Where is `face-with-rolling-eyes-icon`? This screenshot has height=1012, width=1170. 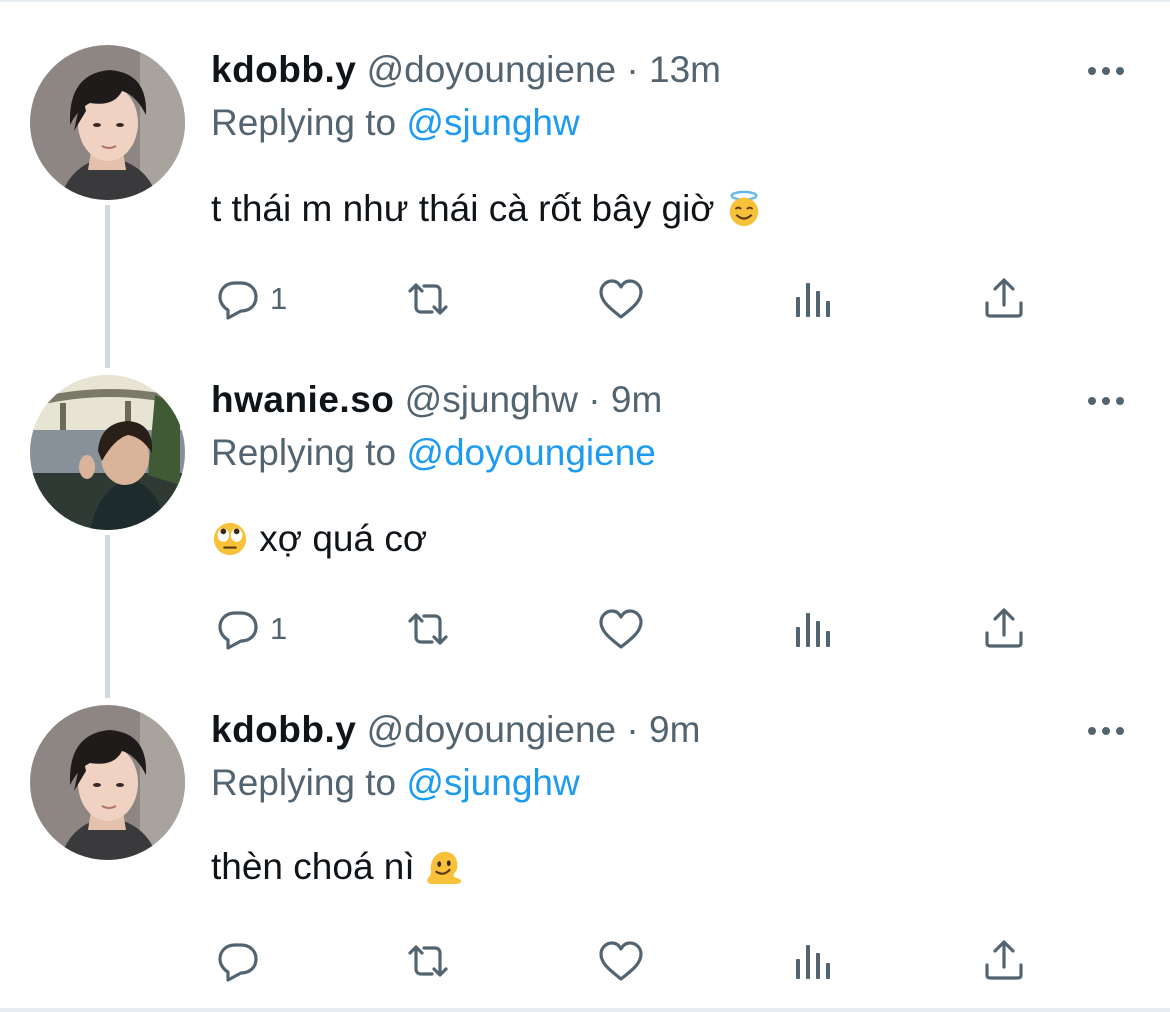
face-with-rolling-eyes-icon is located at coordinates (230, 539).